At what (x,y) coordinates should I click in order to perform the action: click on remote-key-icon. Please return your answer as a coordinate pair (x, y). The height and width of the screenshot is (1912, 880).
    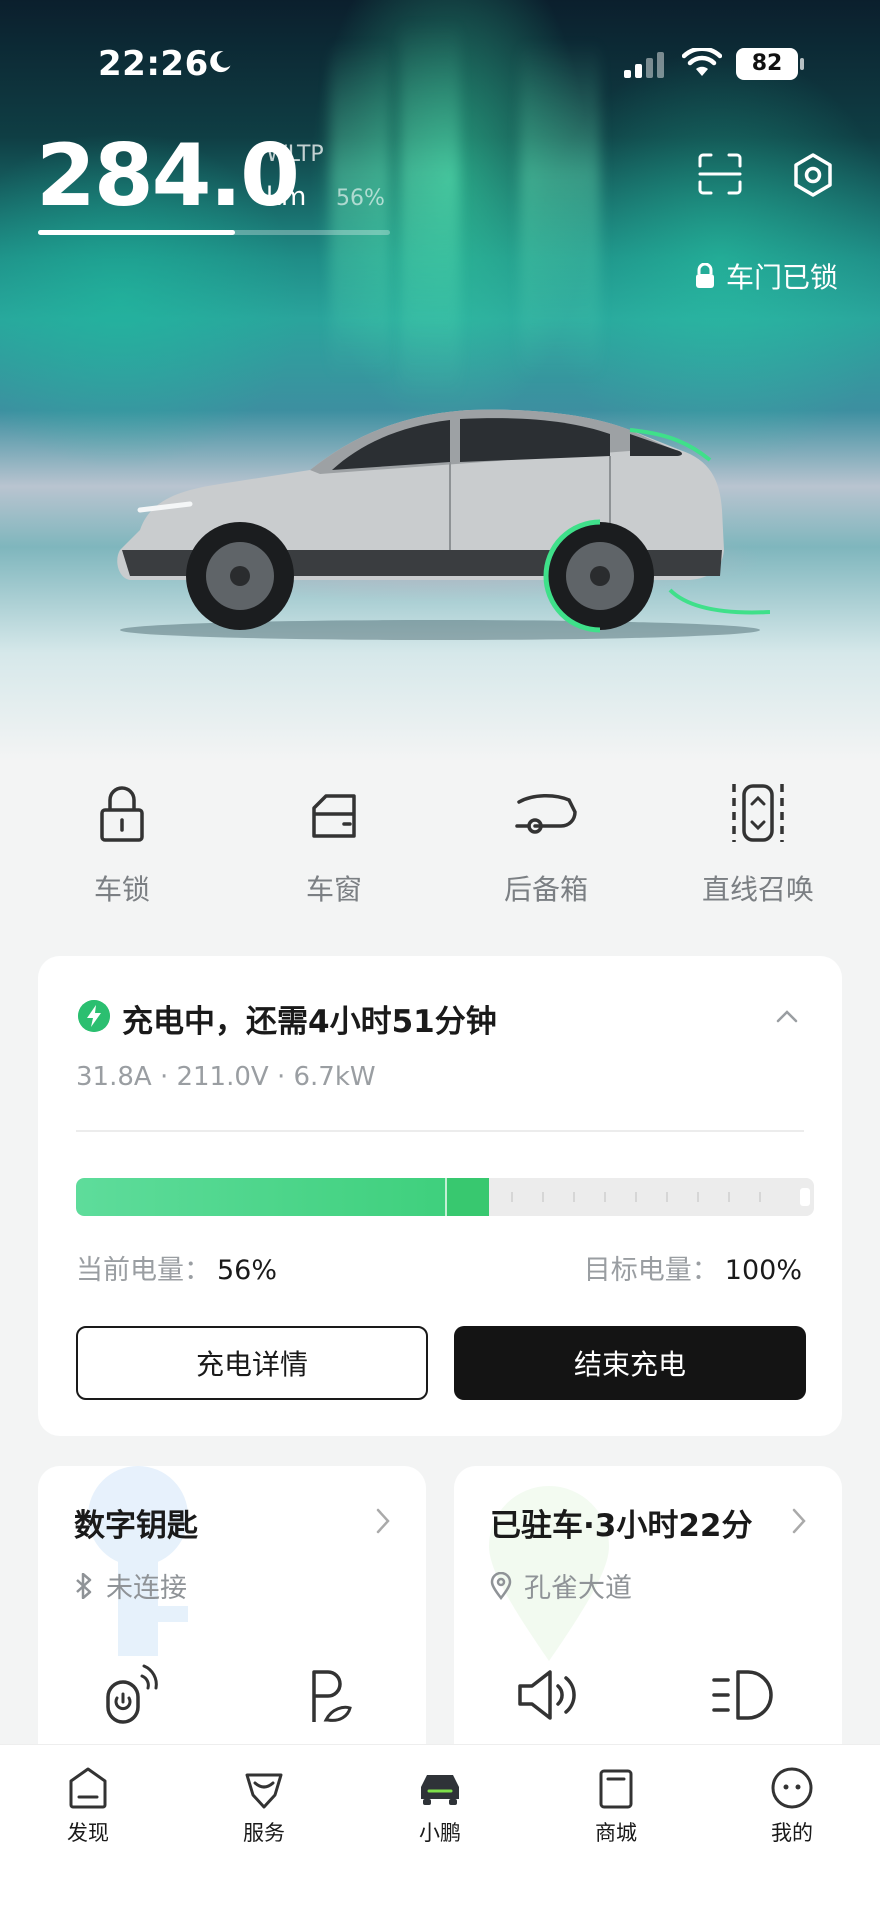
    Looking at the image, I should click on (131, 1695).